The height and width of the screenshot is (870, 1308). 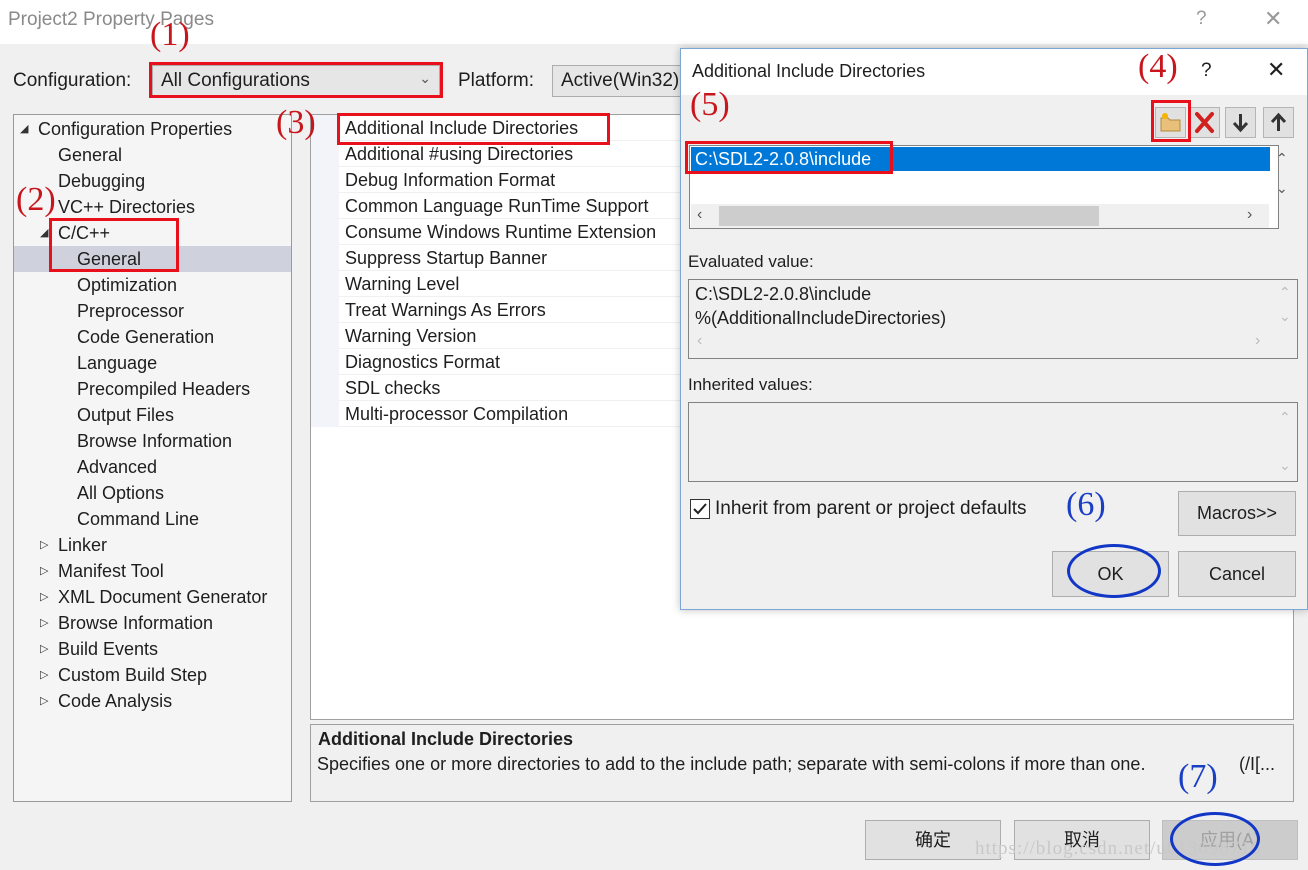 I want to click on checkmark-icon, so click(x=700, y=509).